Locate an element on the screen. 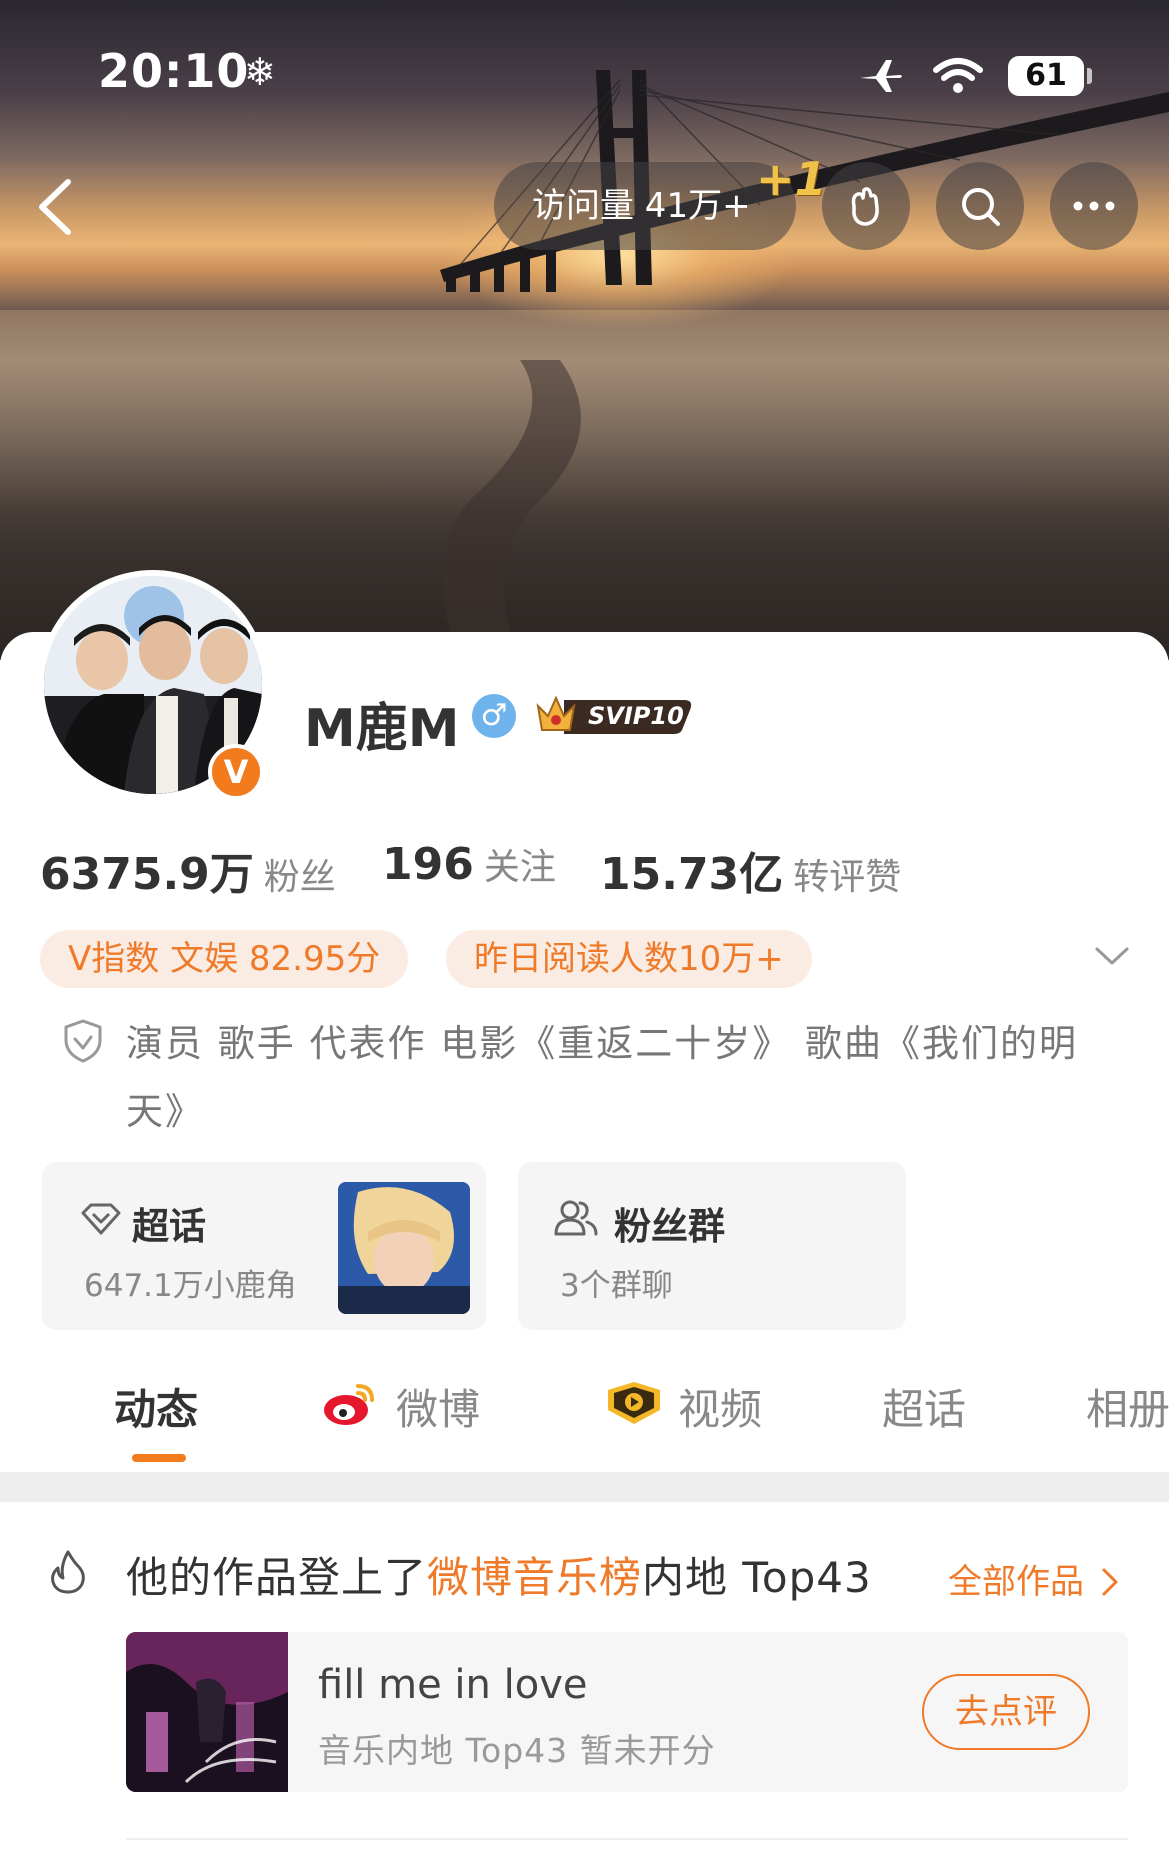 The width and height of the screenshot is (1169, 1853). battery-tip is located at coordinates (1089, 76).